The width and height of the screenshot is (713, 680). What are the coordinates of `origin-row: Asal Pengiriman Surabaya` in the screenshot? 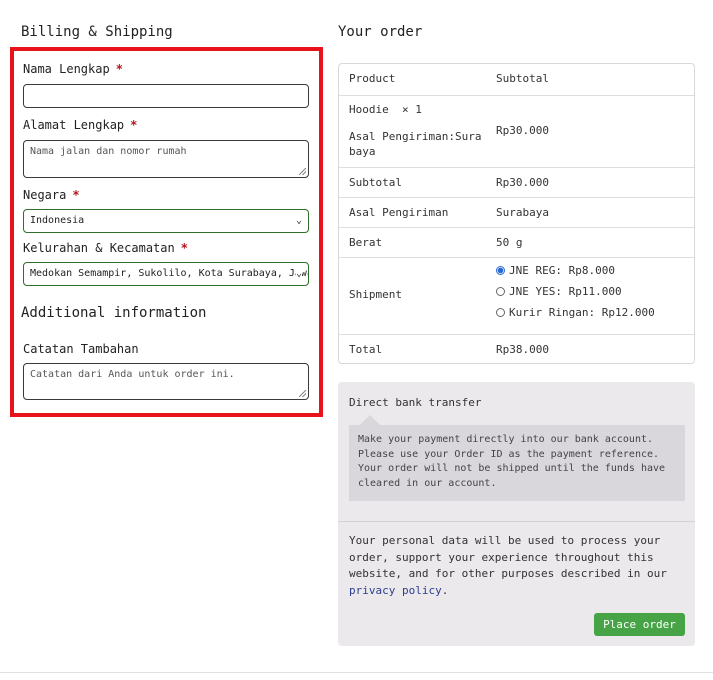 It's located at (516, 212).